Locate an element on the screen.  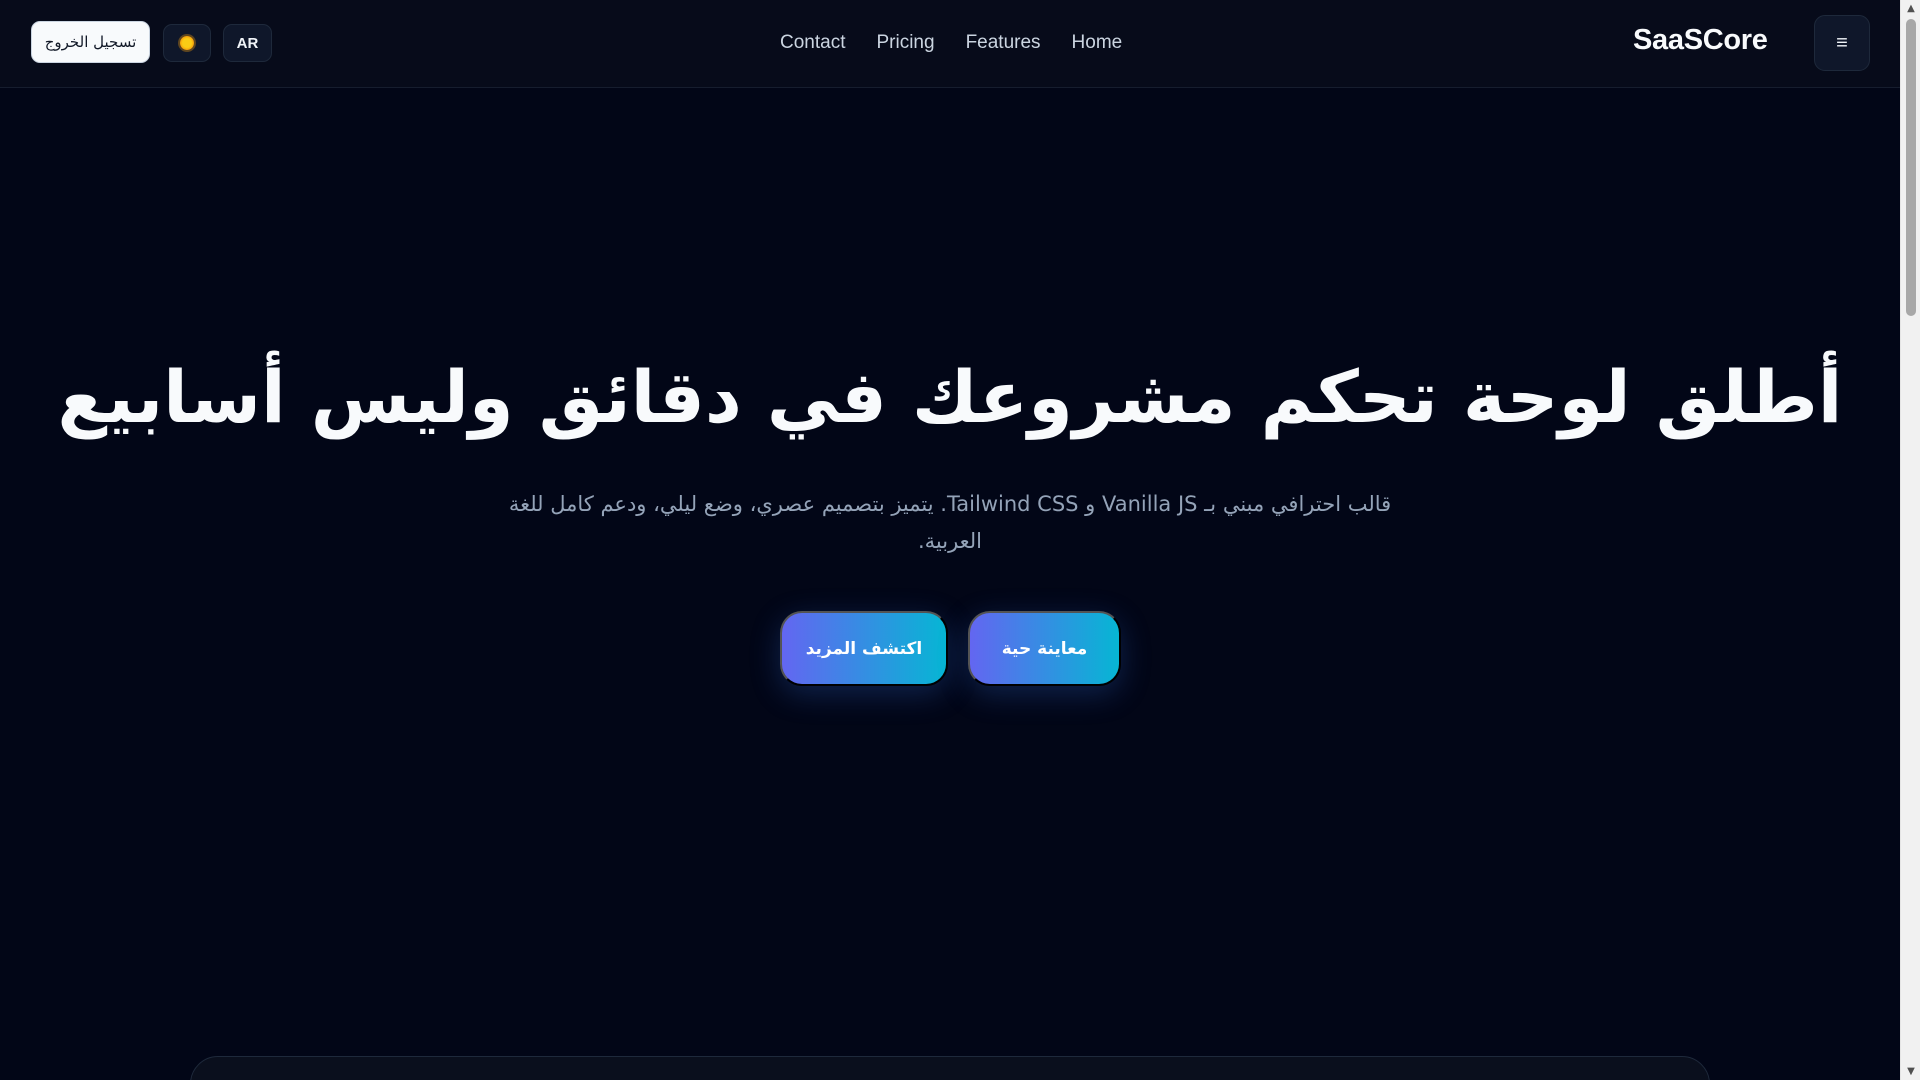
page-scrollbar: ▲ ▼ is located at coordinates (1910, 540).